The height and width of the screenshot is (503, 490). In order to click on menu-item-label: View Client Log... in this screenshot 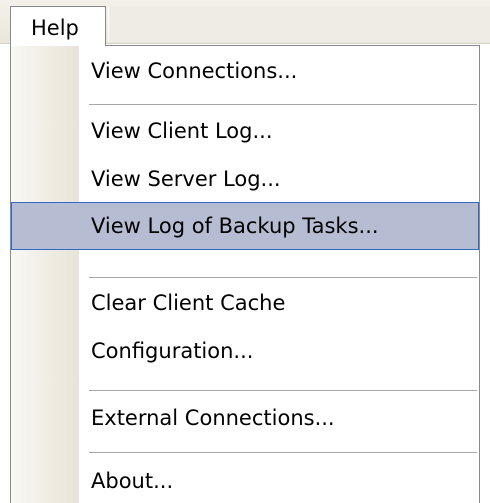, I will do `click(182, 131)`.